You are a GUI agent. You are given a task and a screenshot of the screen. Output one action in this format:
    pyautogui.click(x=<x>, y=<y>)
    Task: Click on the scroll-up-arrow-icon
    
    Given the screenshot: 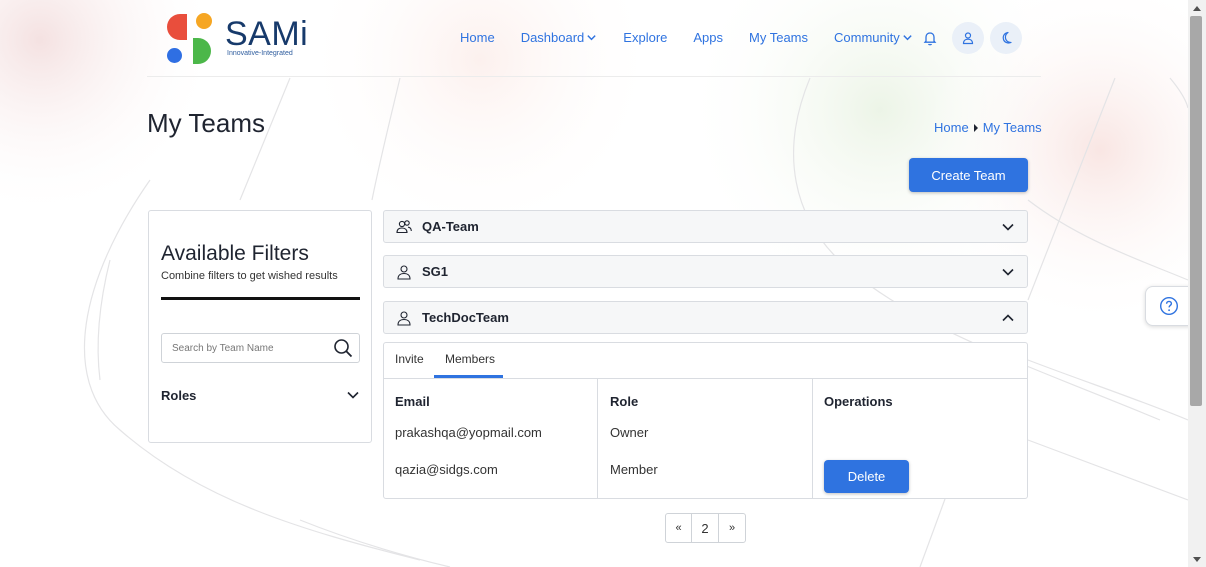 What is the action you would take?
    pyautogui.click(x=1197, y=8)
    